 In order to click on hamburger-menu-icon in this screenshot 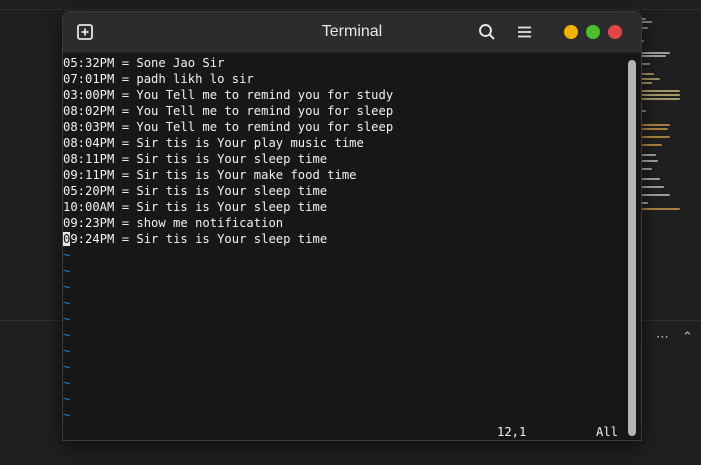, I will do `click(524, 32)`.